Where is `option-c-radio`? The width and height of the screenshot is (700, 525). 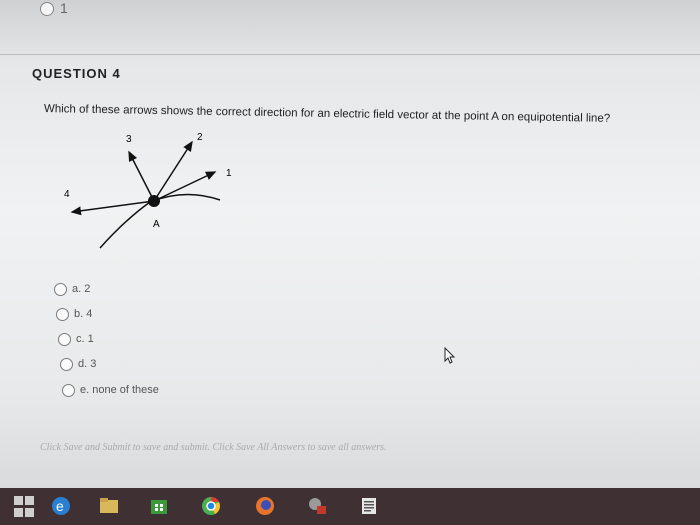
option-c-radio is located at coordinates (64, 339).